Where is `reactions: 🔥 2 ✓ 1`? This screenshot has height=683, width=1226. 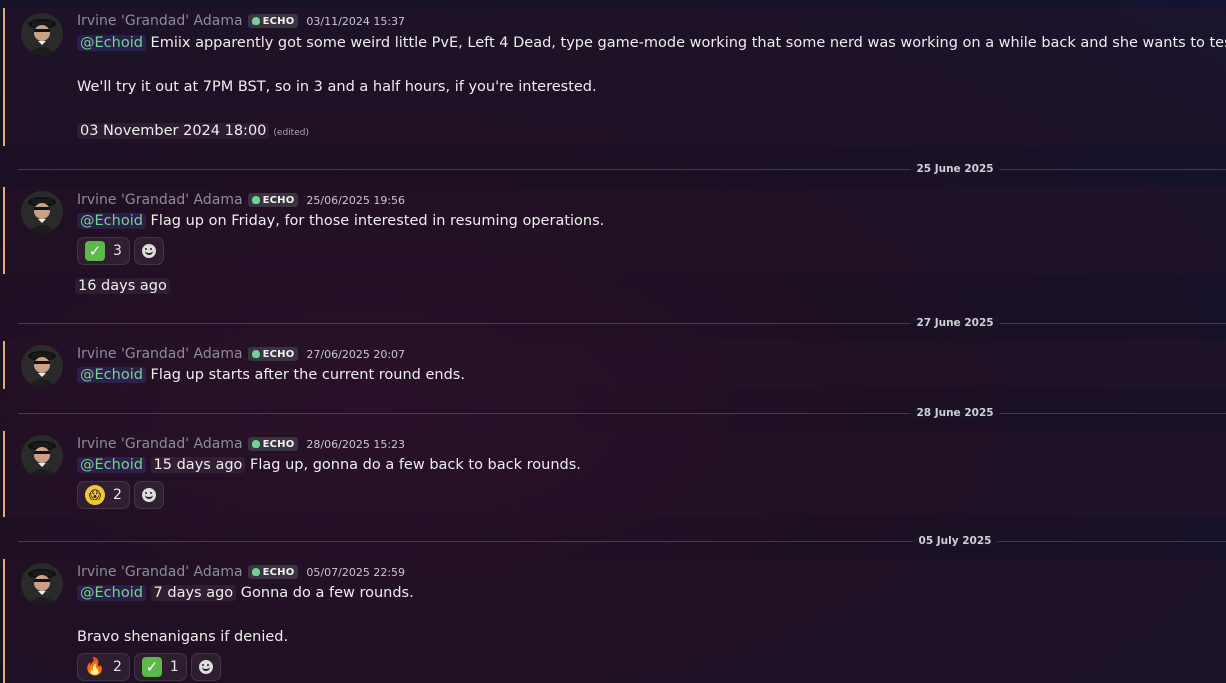
reactions: 🔥 2 ✓ 1 is located at coordinates (149, 667).